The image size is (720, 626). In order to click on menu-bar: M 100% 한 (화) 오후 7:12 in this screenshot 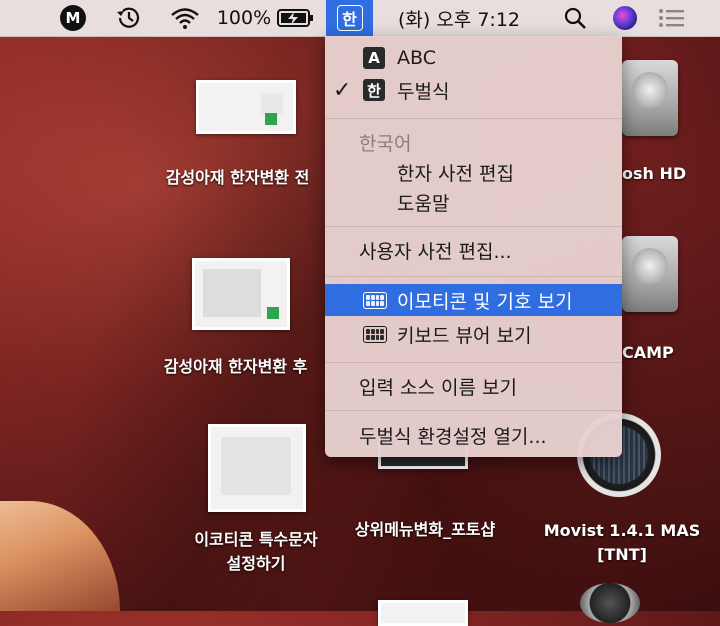, I will do `click(360, 18)`.